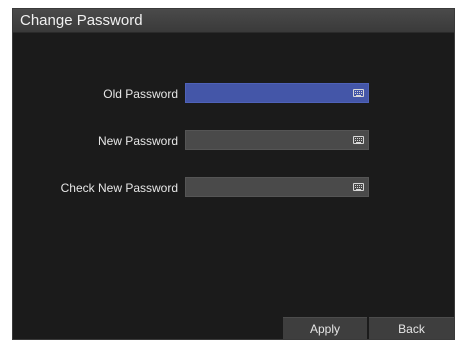 The image size is (458, 343). Describe the element at coordinates (325, 328) in the screenshot. I see `apply-button: Apply` at that location.